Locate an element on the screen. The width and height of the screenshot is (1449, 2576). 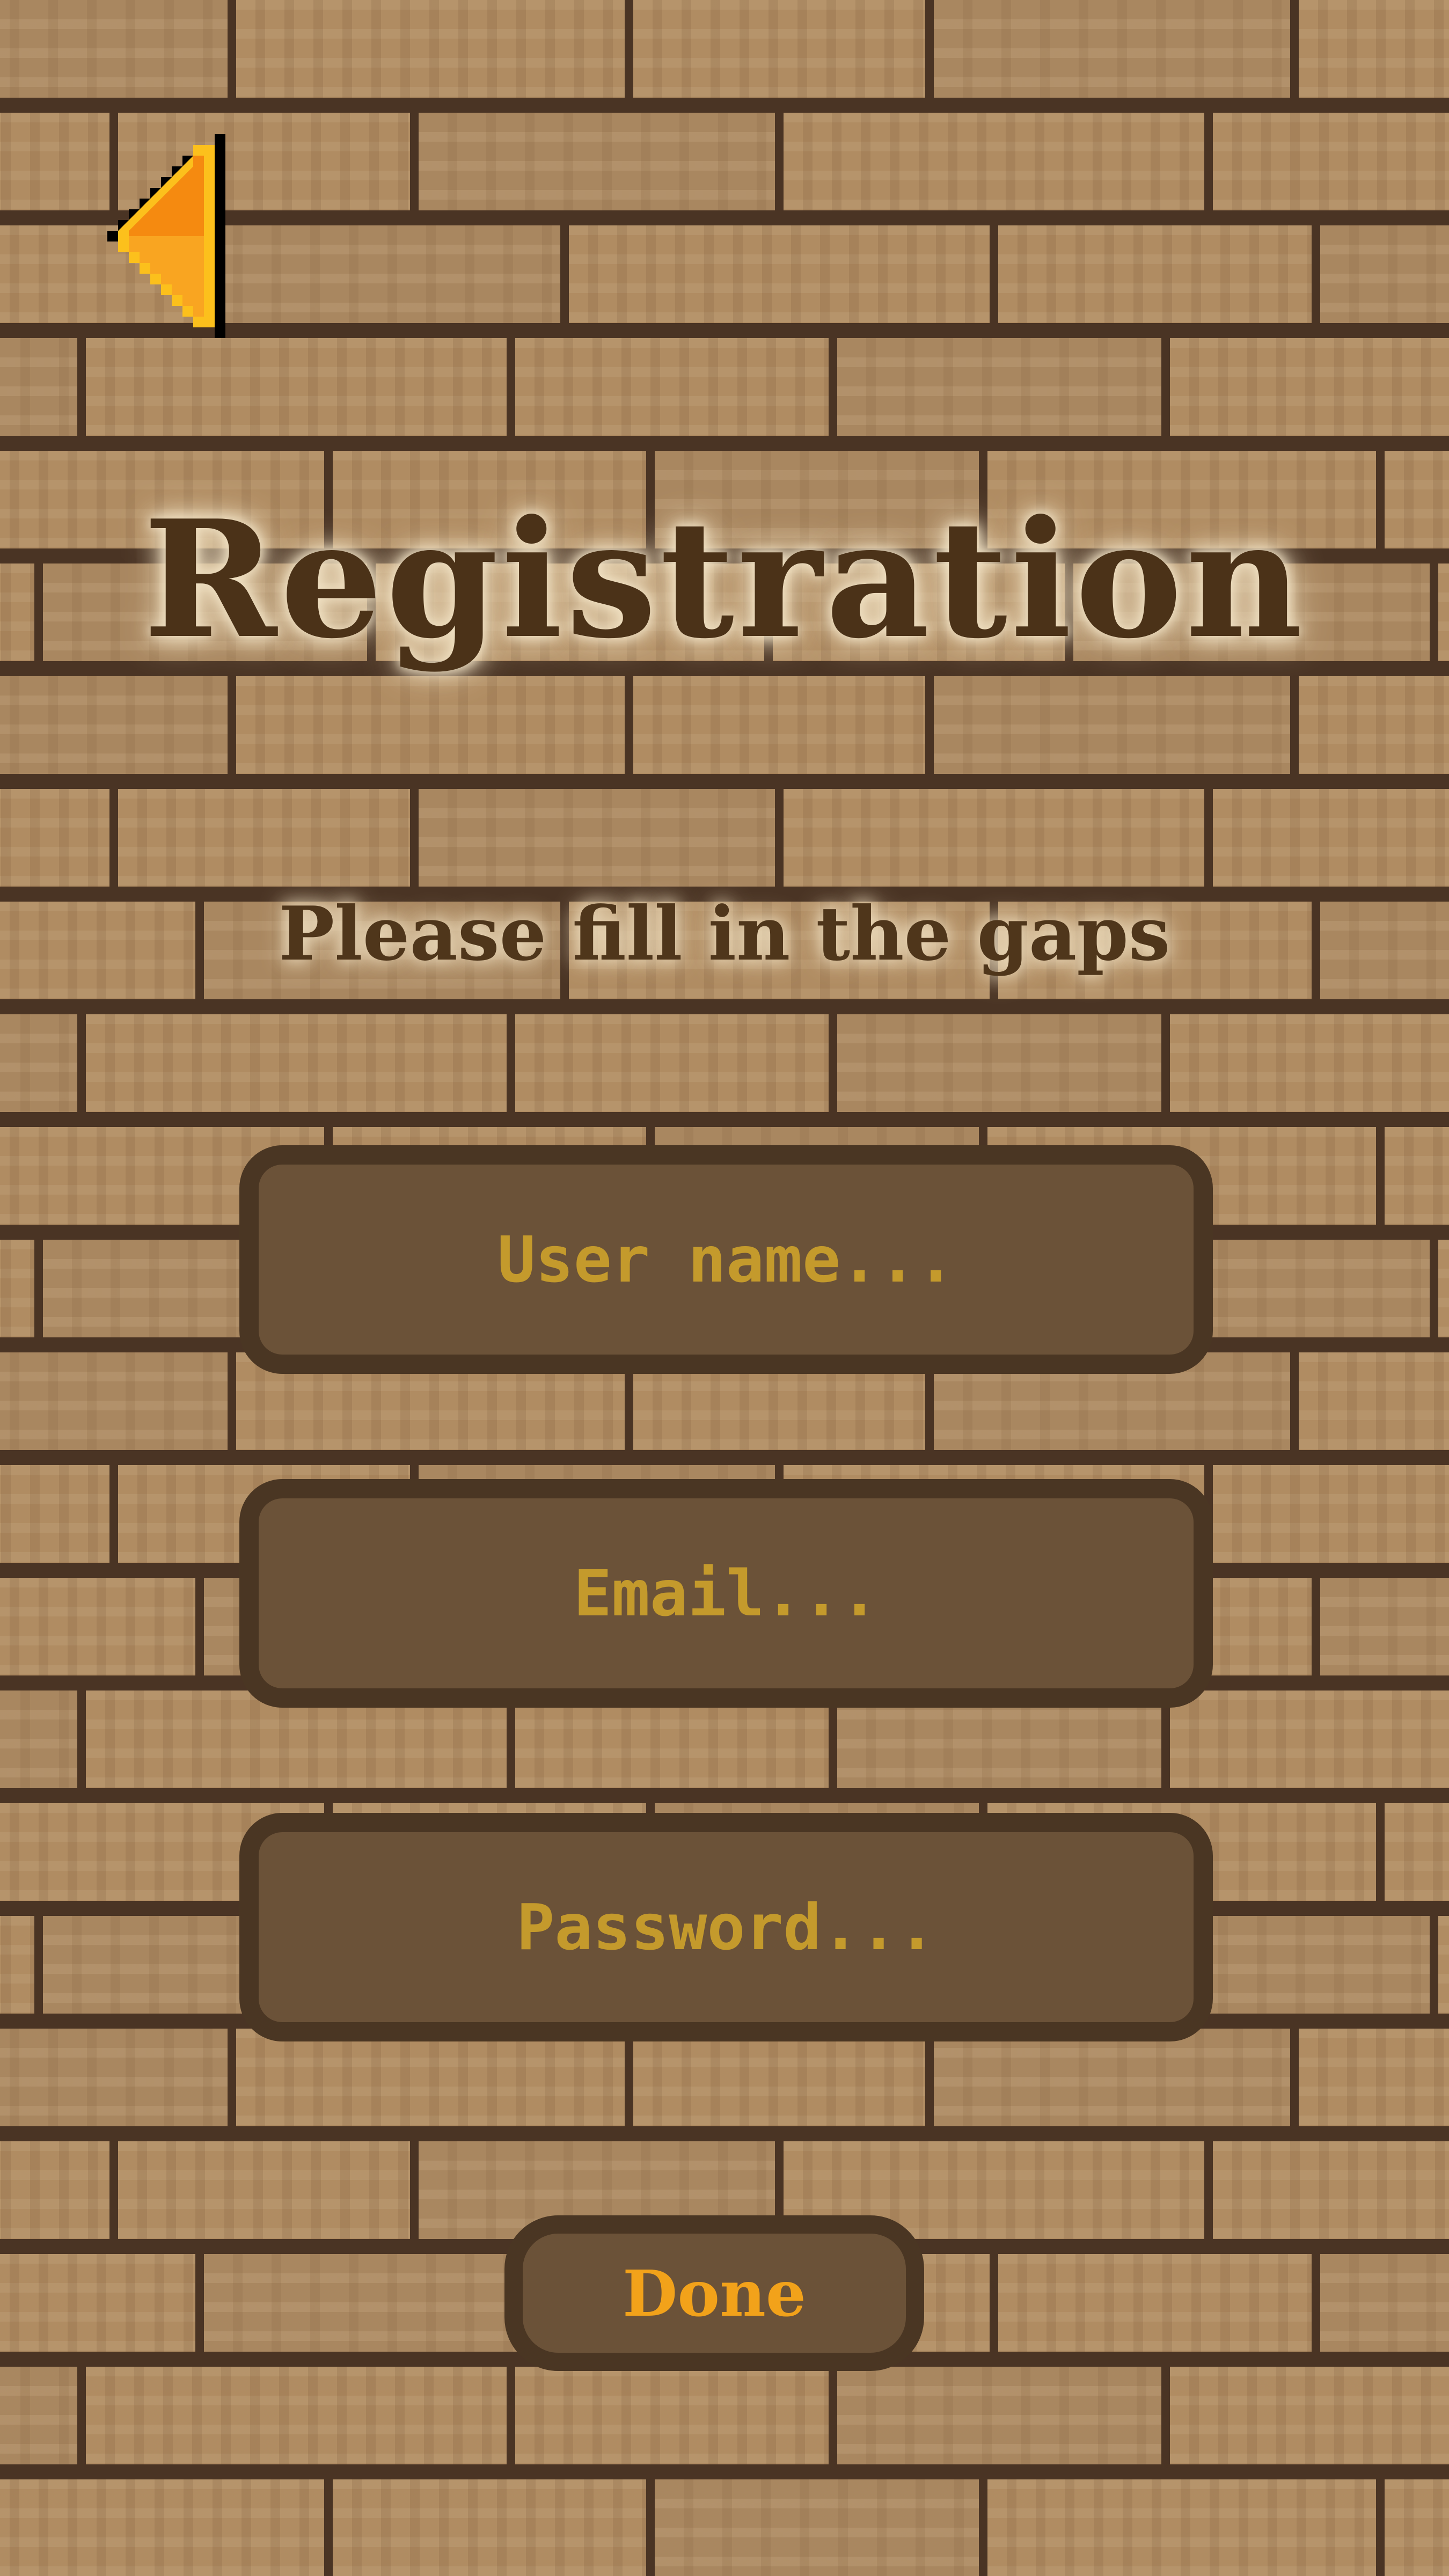
done-button-label: Done is located at coordinates (714, 2293).